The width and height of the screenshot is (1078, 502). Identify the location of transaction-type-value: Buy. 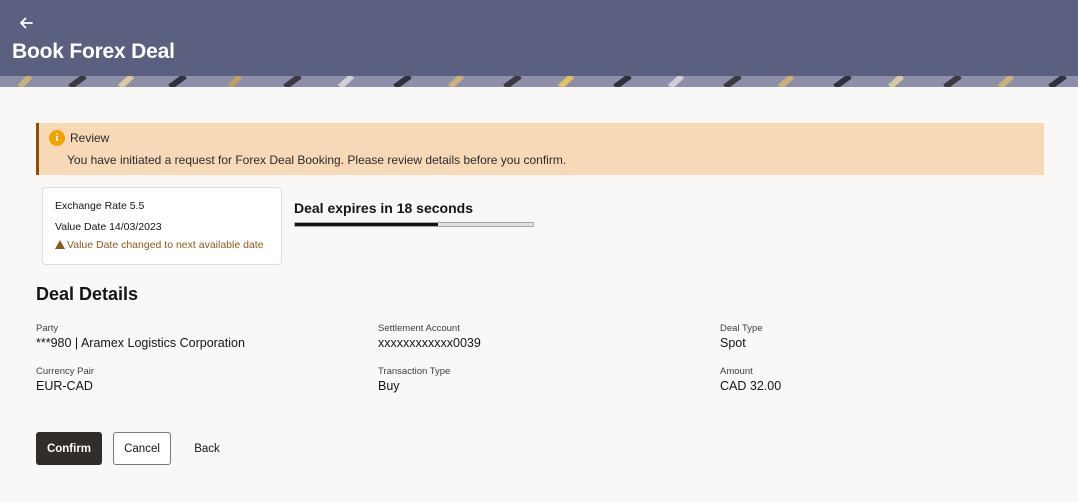
(389, 386).